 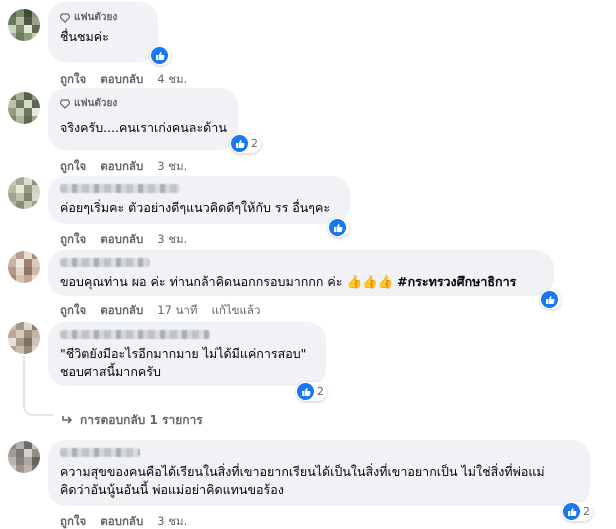 I want to click on hashtag-link: #กระทรวงศึกษาธิการ, so click(x=456, y=281).